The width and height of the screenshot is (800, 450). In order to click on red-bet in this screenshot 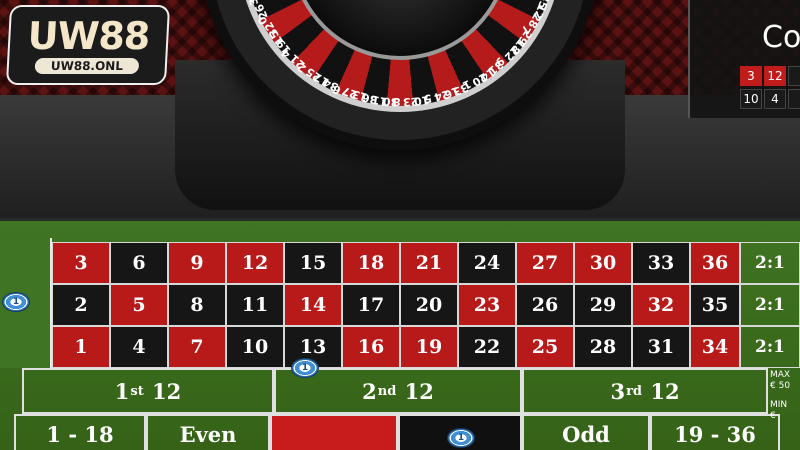, I will do `click(334, 432)`.